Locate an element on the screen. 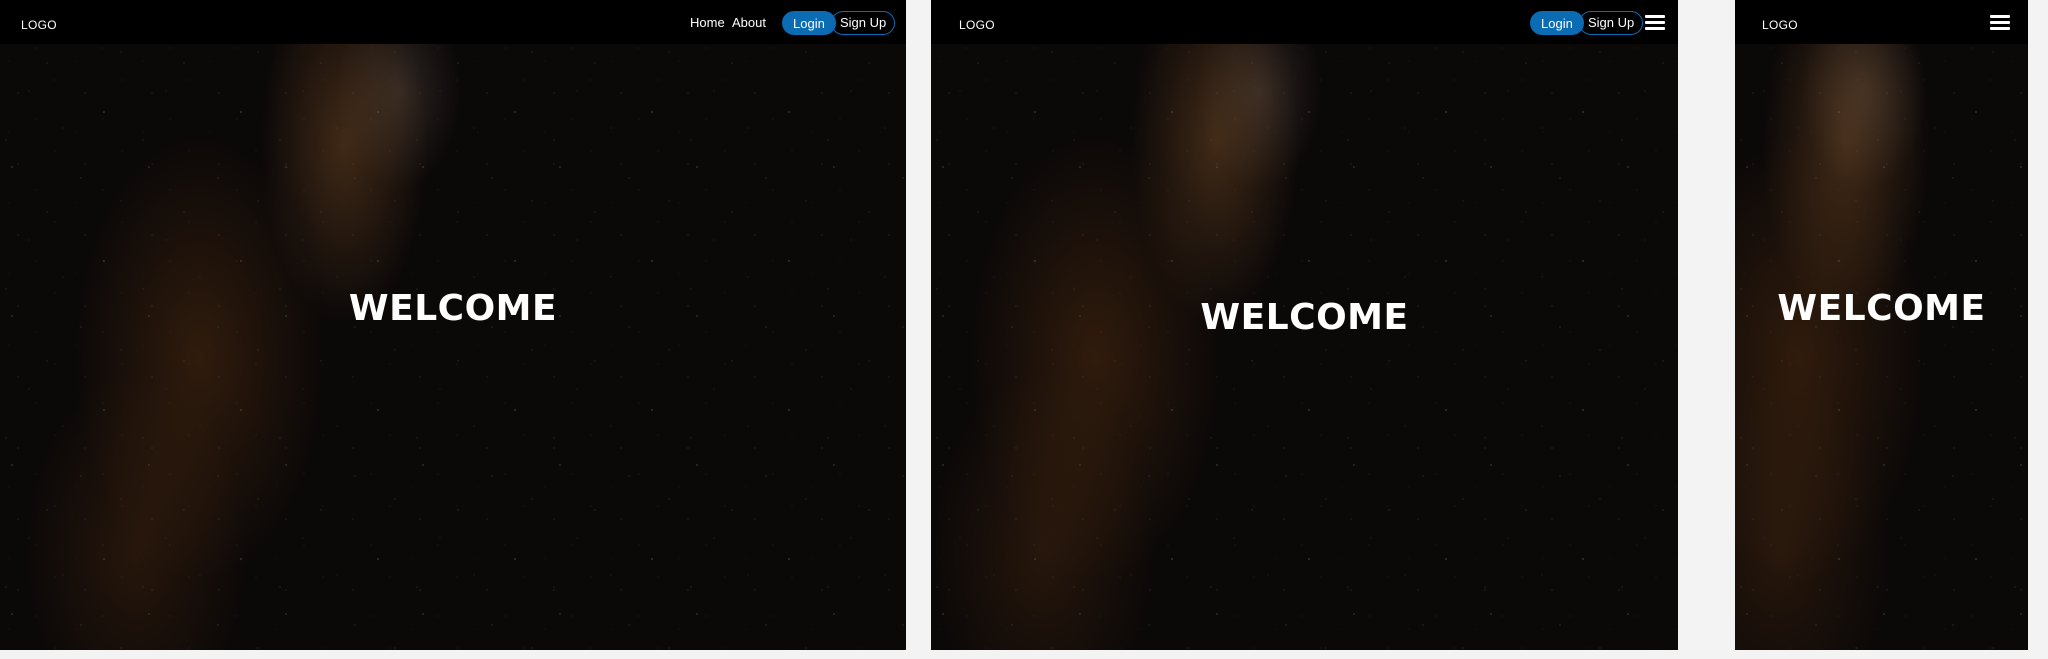 This screenshot has height=659, width=2048. tablet-logo: LOGO is located at coordinates (977, 25).